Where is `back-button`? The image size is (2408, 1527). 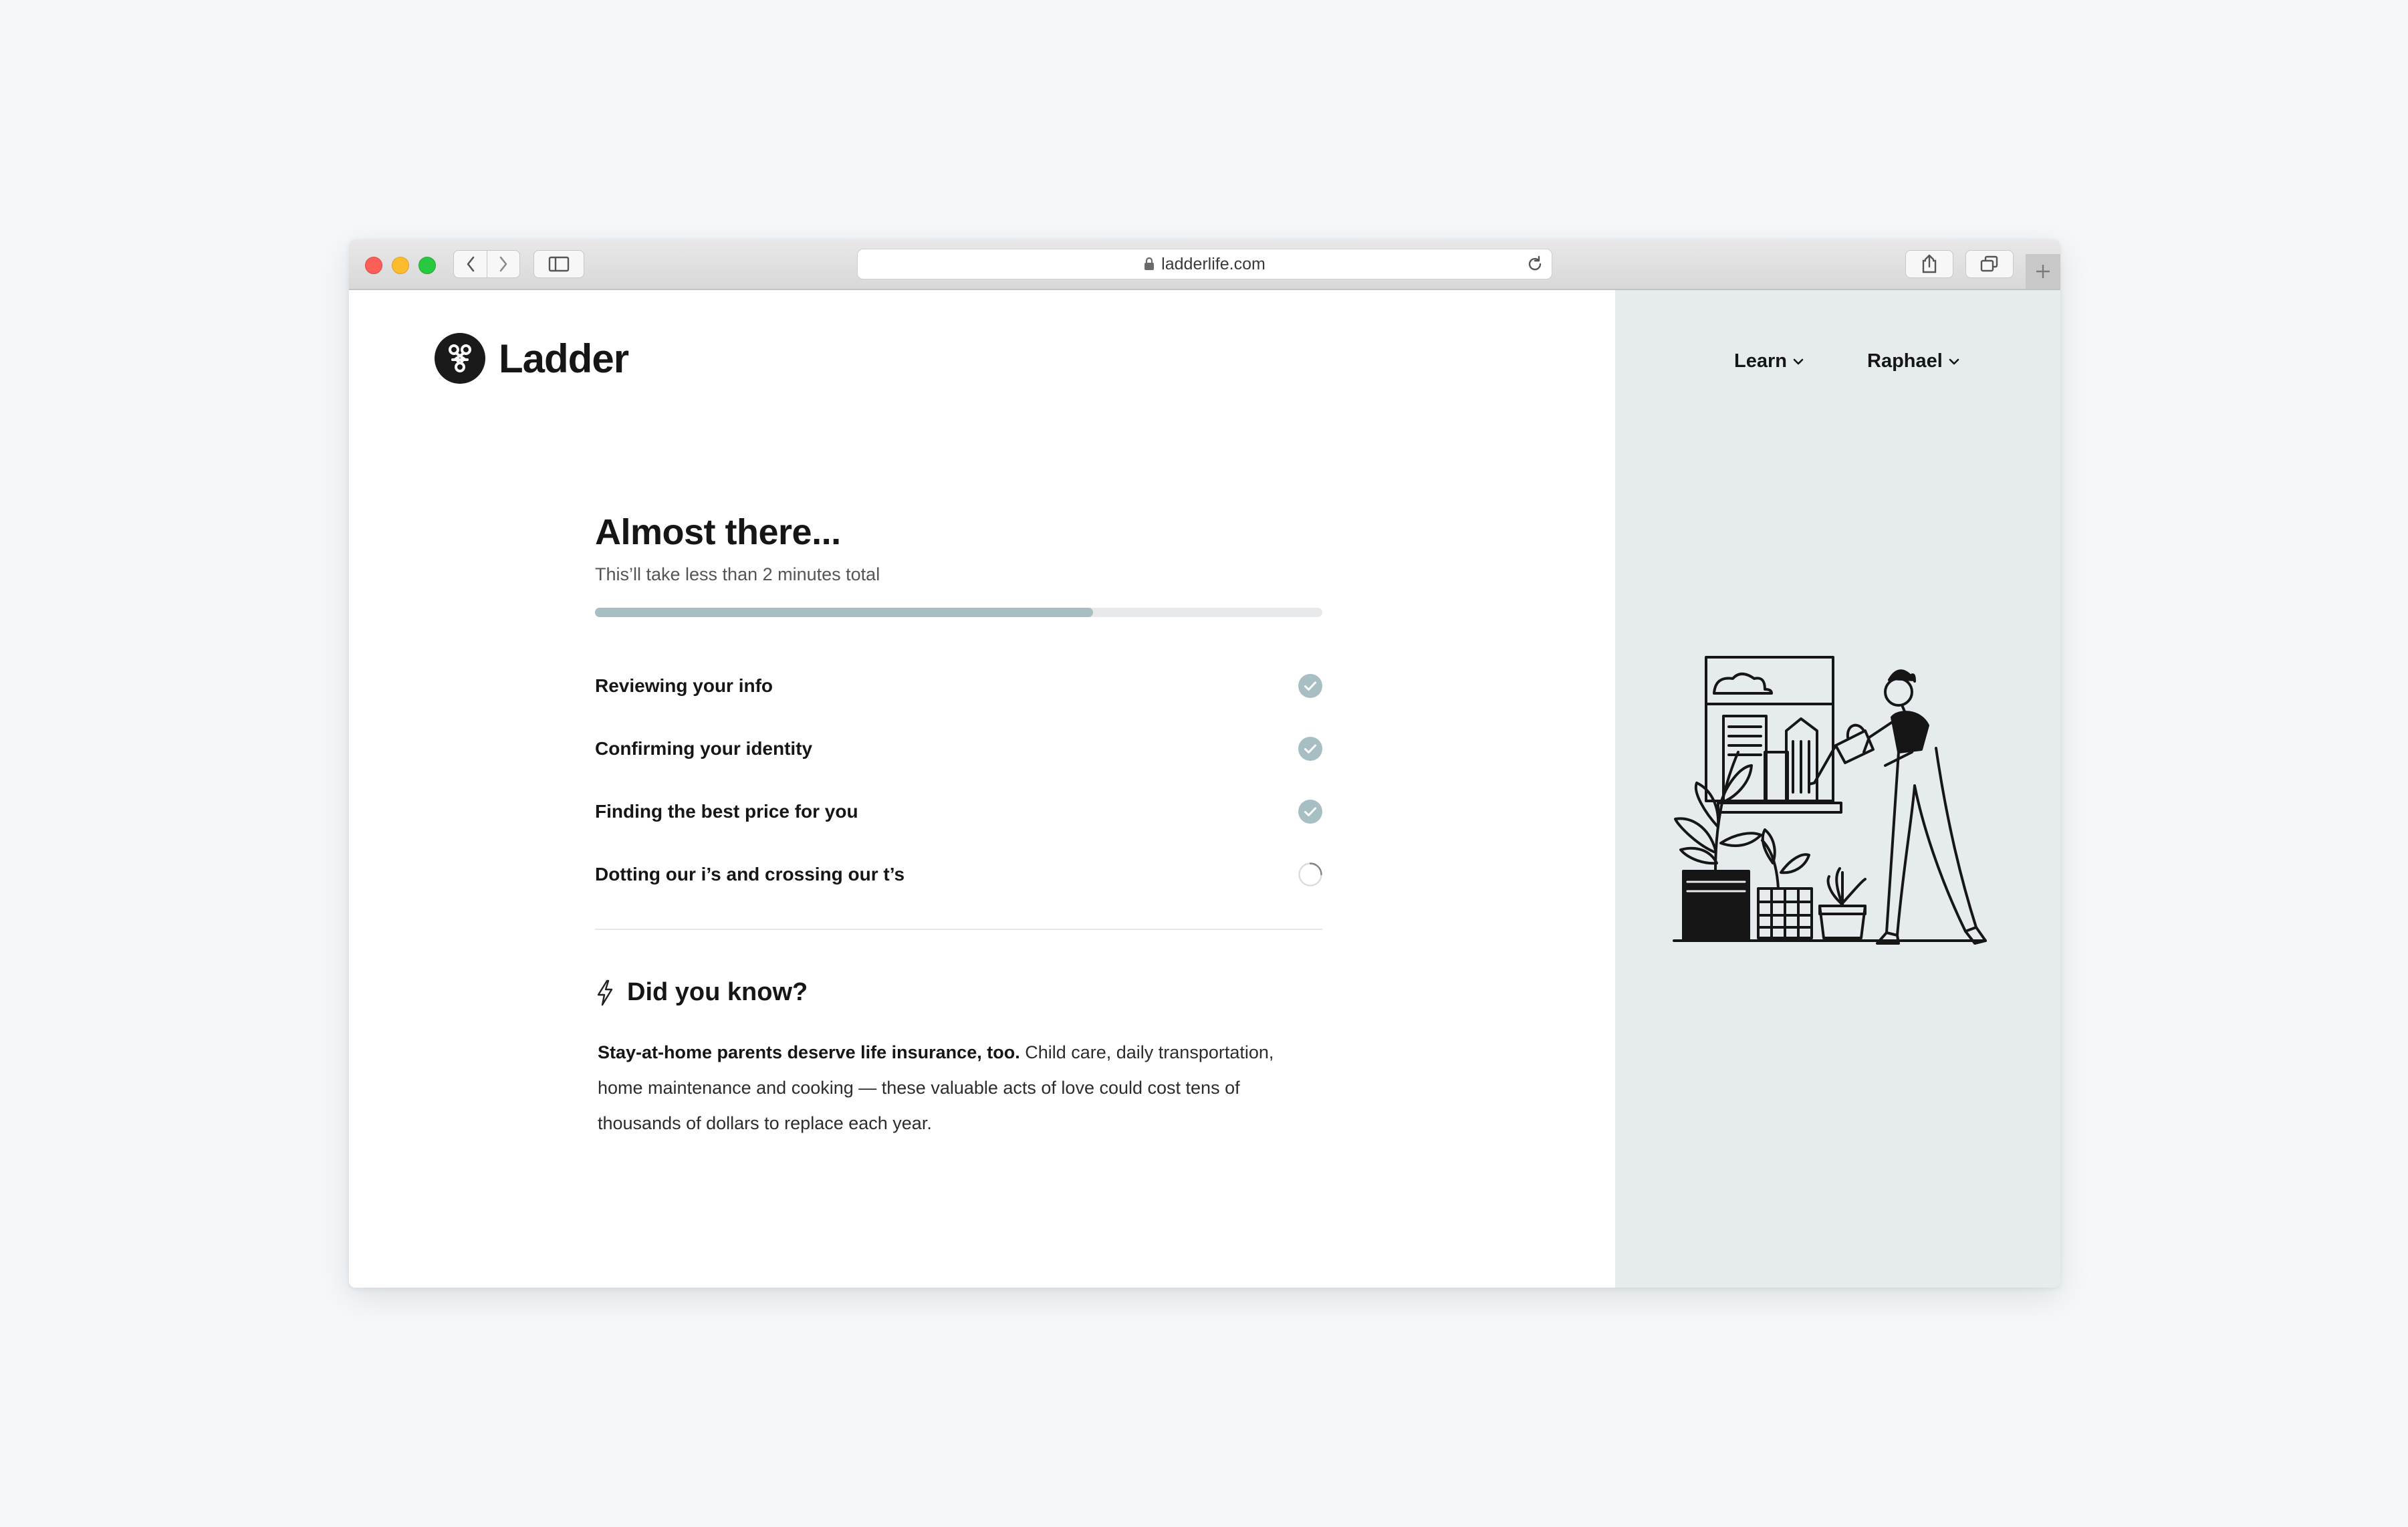 back-button is located at coordinates (470, 264).